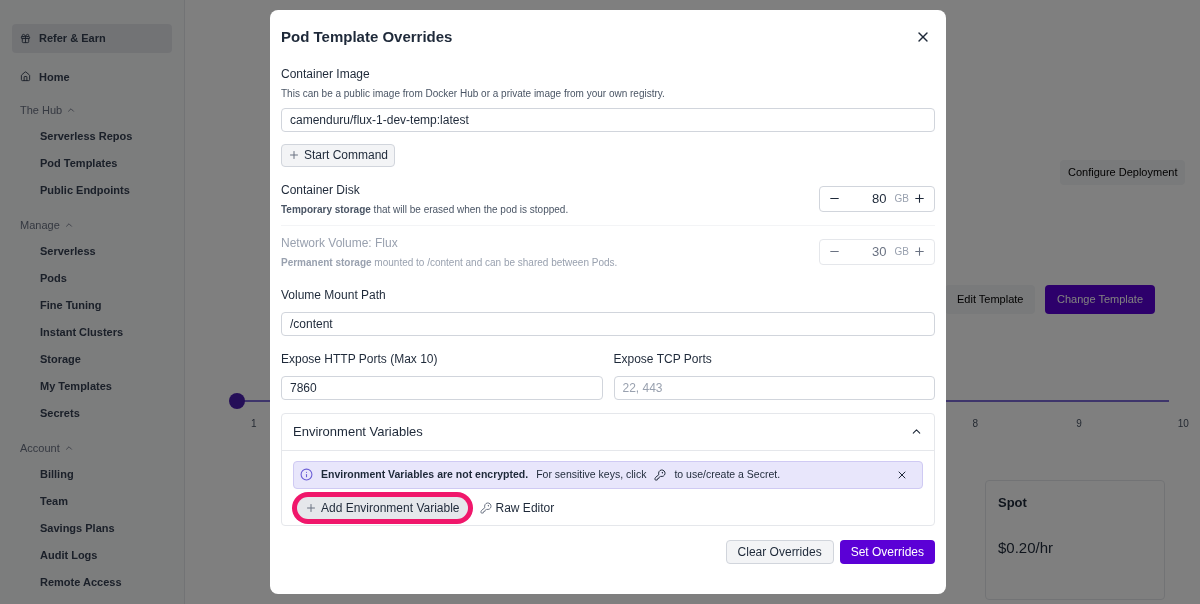  What do you see at coordinates (96, 474) in the screenshot?
I see `sidebar-item: Billing` at bounding box center [96, 474].